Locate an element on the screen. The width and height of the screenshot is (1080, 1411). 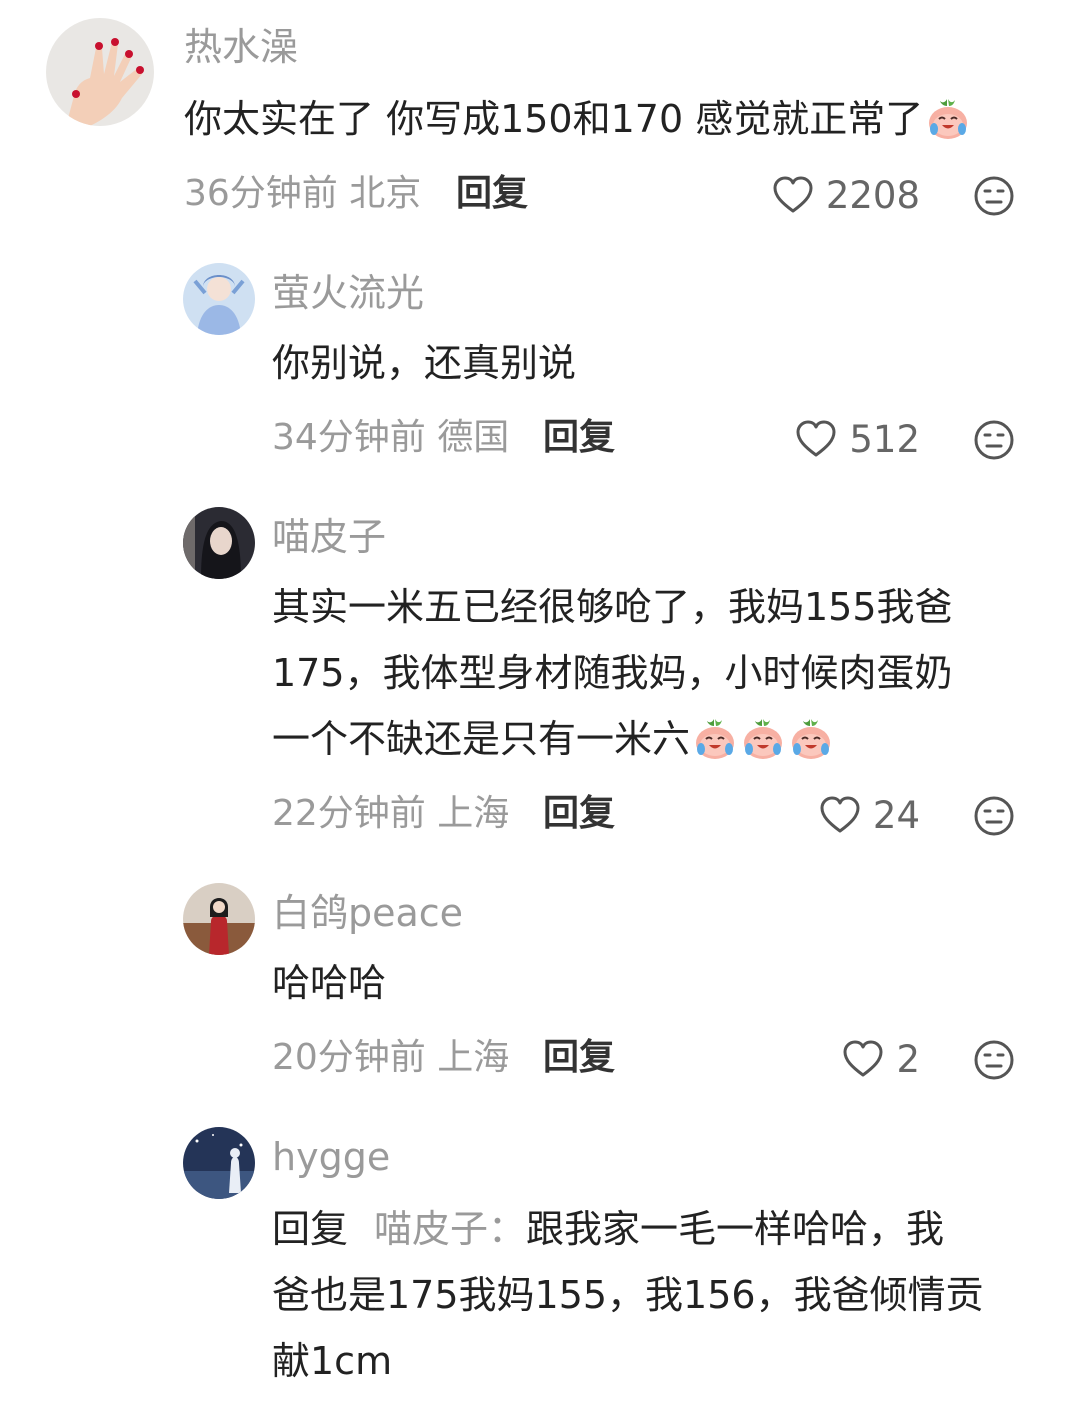
like-button: 2208 is located at coordinates (846, 195).